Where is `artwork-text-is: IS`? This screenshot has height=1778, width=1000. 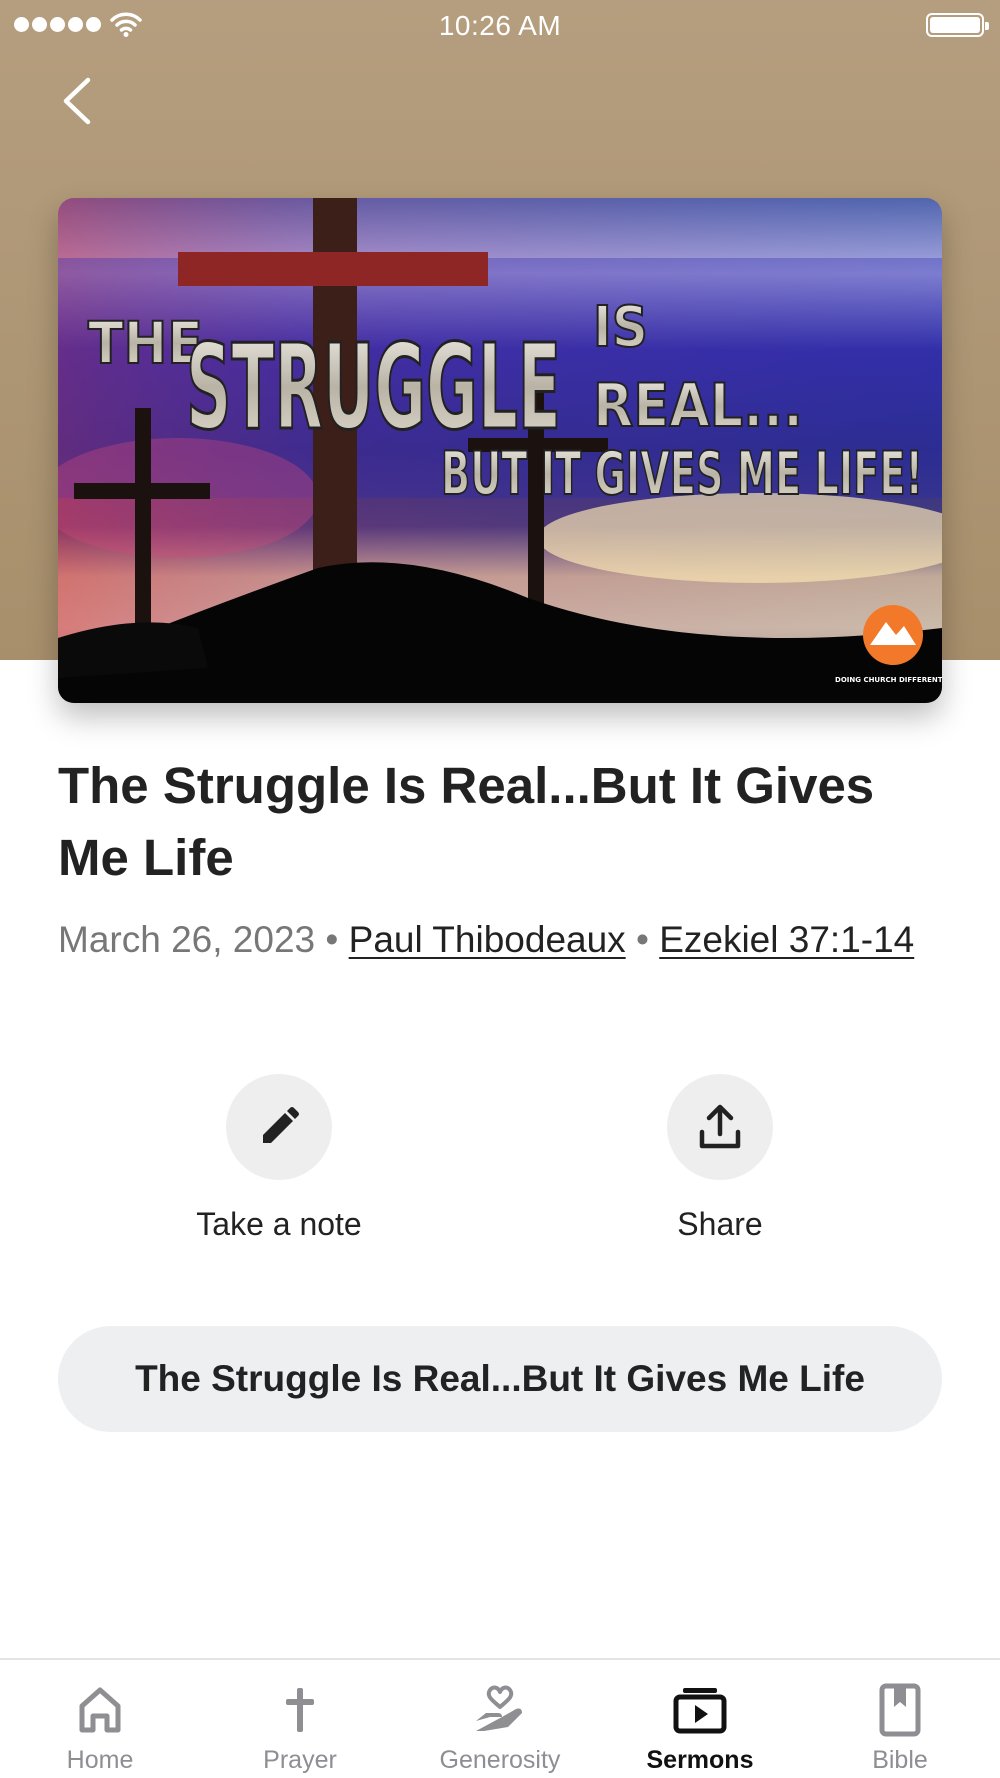 artwork-text-is: IS is located at coordinates (620, 327).